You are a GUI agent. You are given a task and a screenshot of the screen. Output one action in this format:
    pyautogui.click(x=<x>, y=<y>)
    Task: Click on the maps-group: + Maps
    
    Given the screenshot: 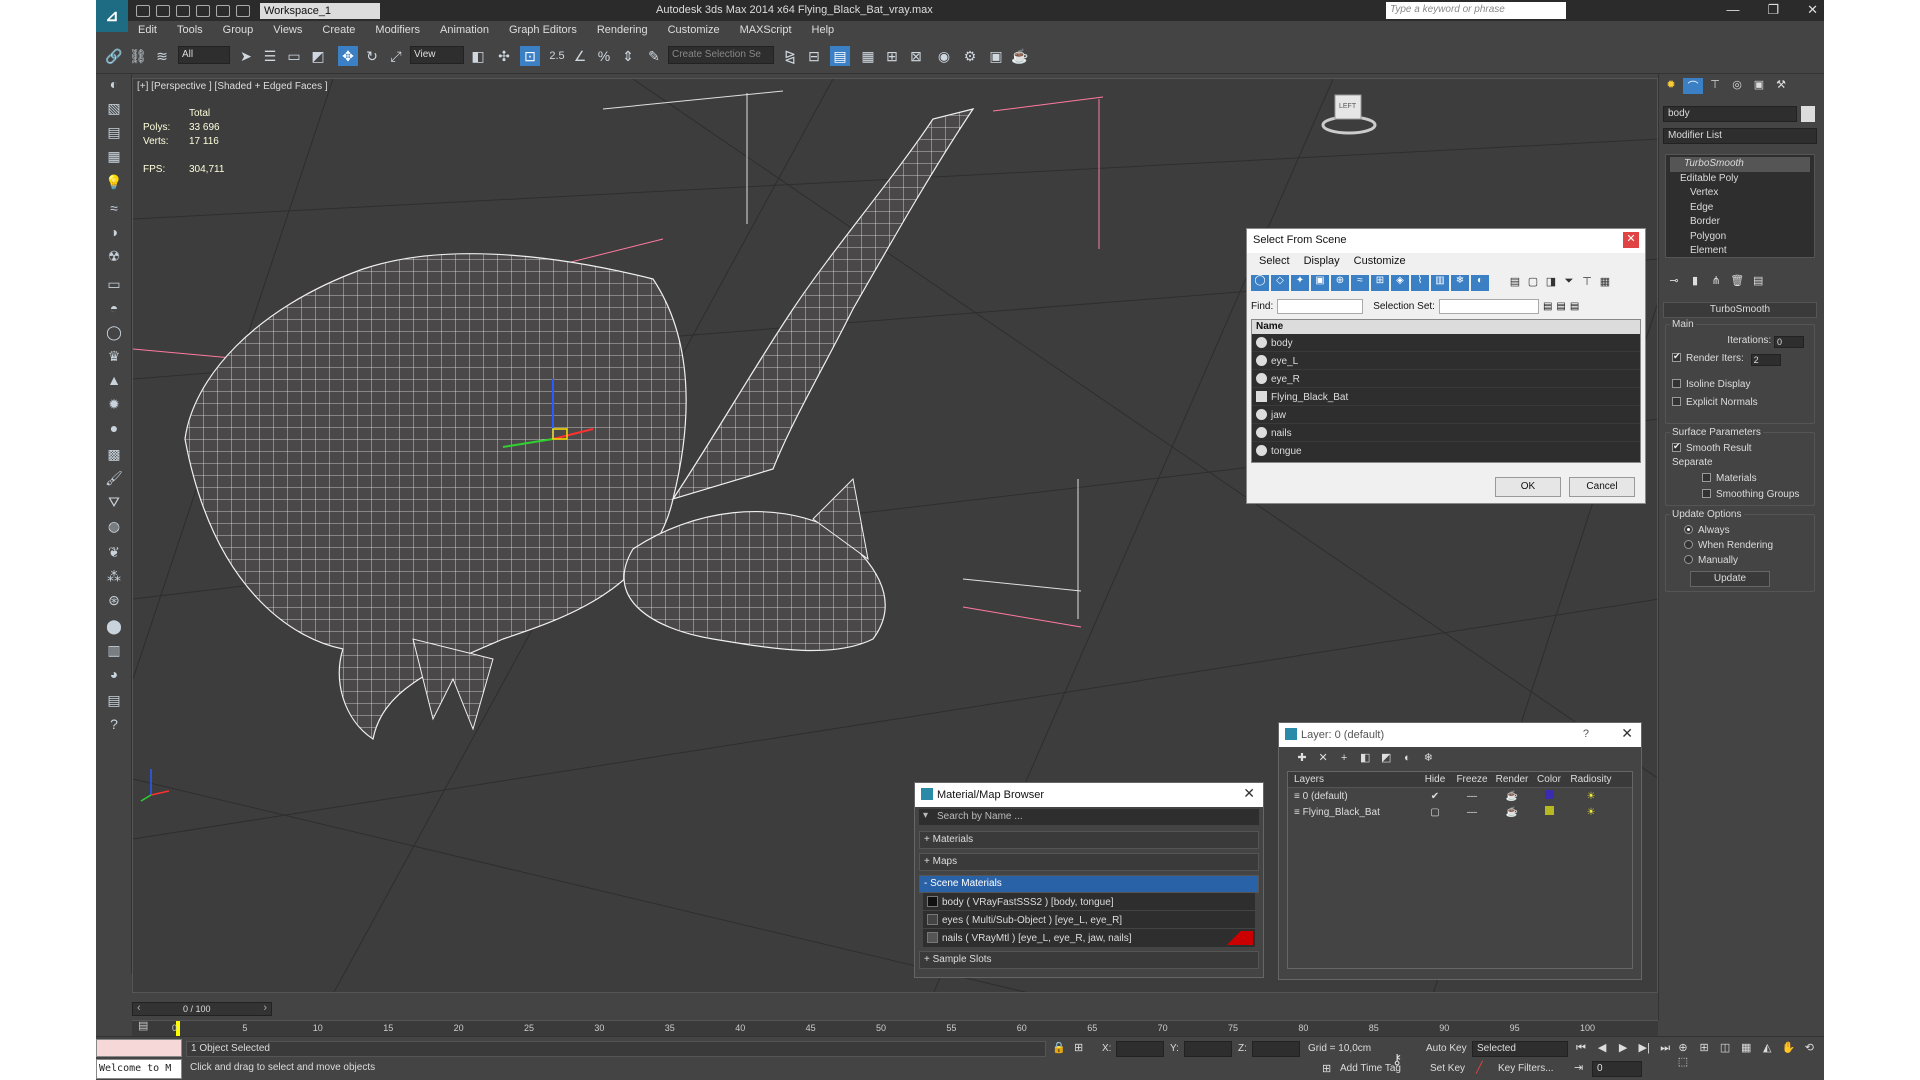 What is the action you would take?
    pyautogui.click(x=1089, y=862)
    